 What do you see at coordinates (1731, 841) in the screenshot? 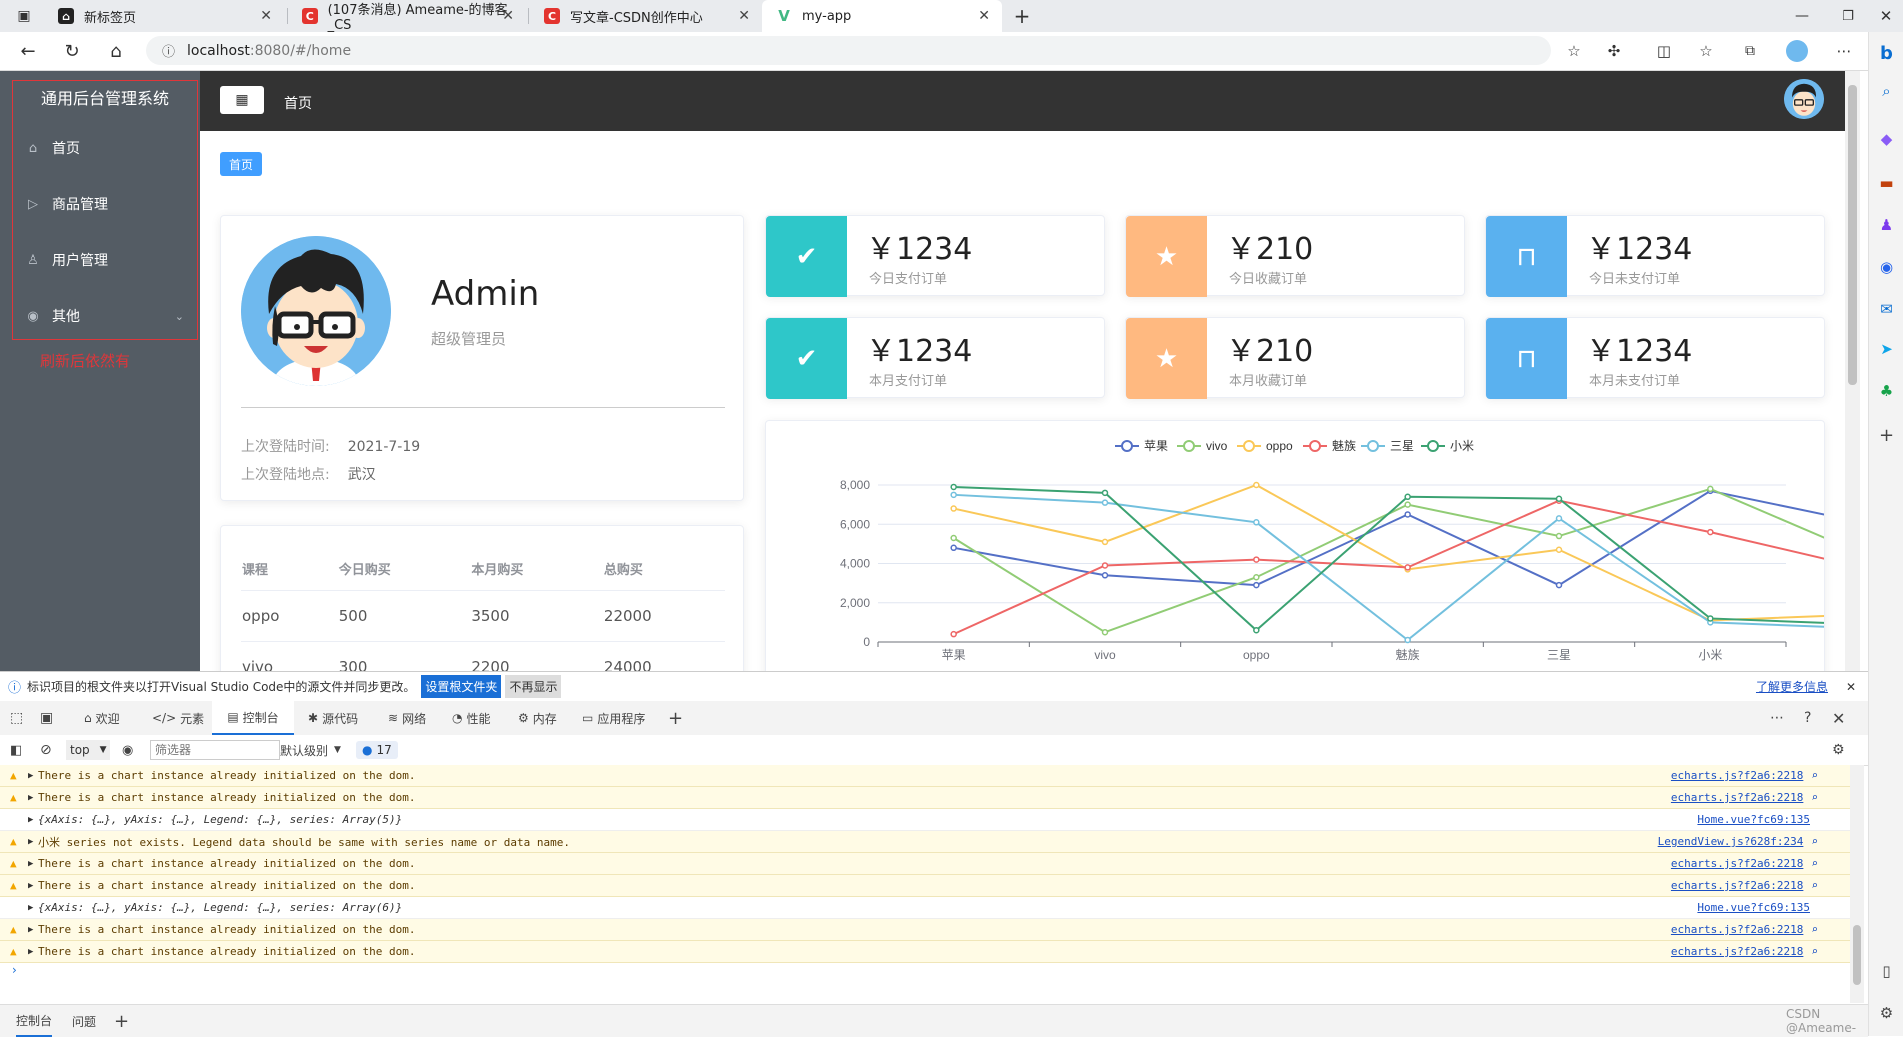
I see `log-source-link: LegendView.js?628f:234` at bounding box center [1731, 841].